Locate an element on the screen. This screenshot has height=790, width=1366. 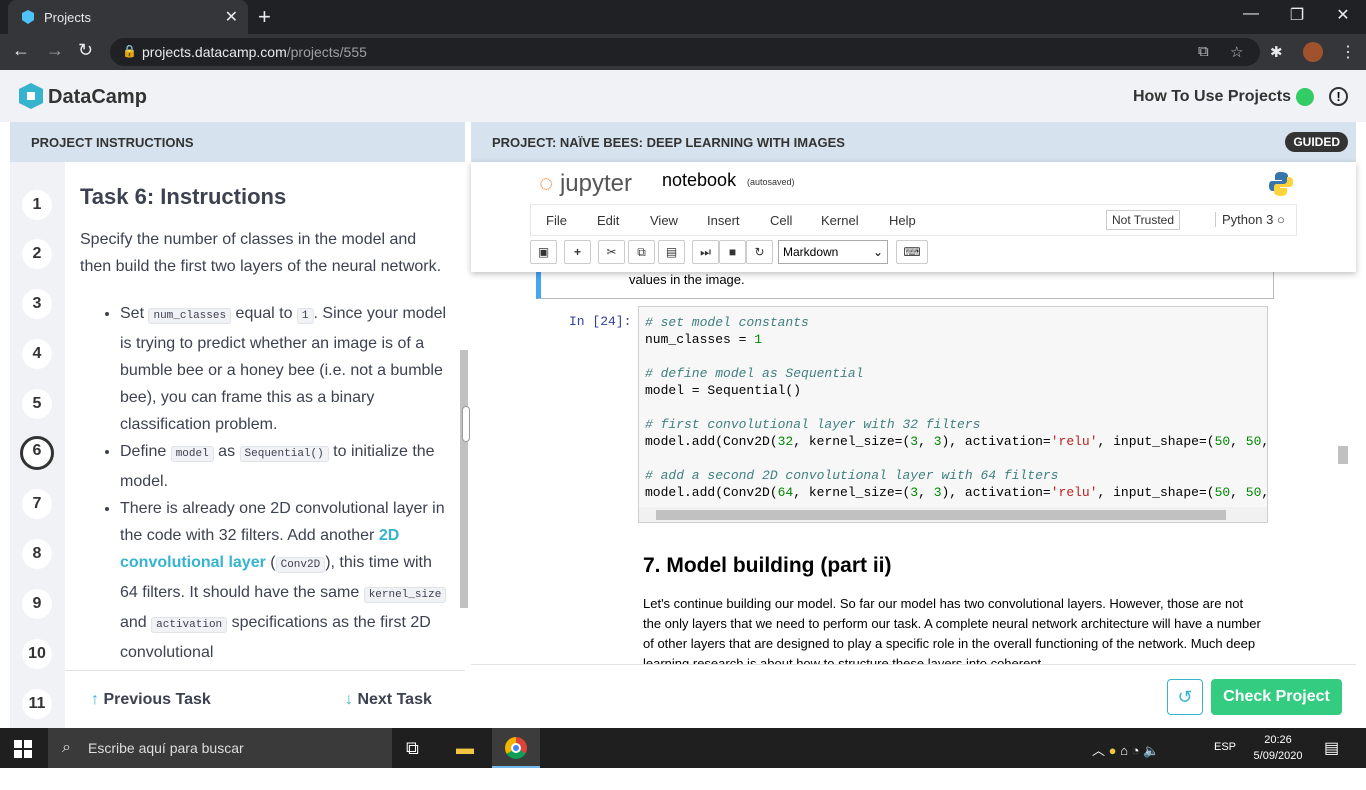
step-11: 11 is located at coordinates (37, 704).